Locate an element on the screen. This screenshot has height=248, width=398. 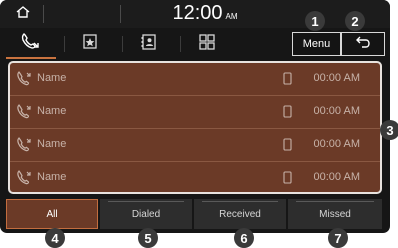
callout-badge: 3 is located at coordinates (389, 130).